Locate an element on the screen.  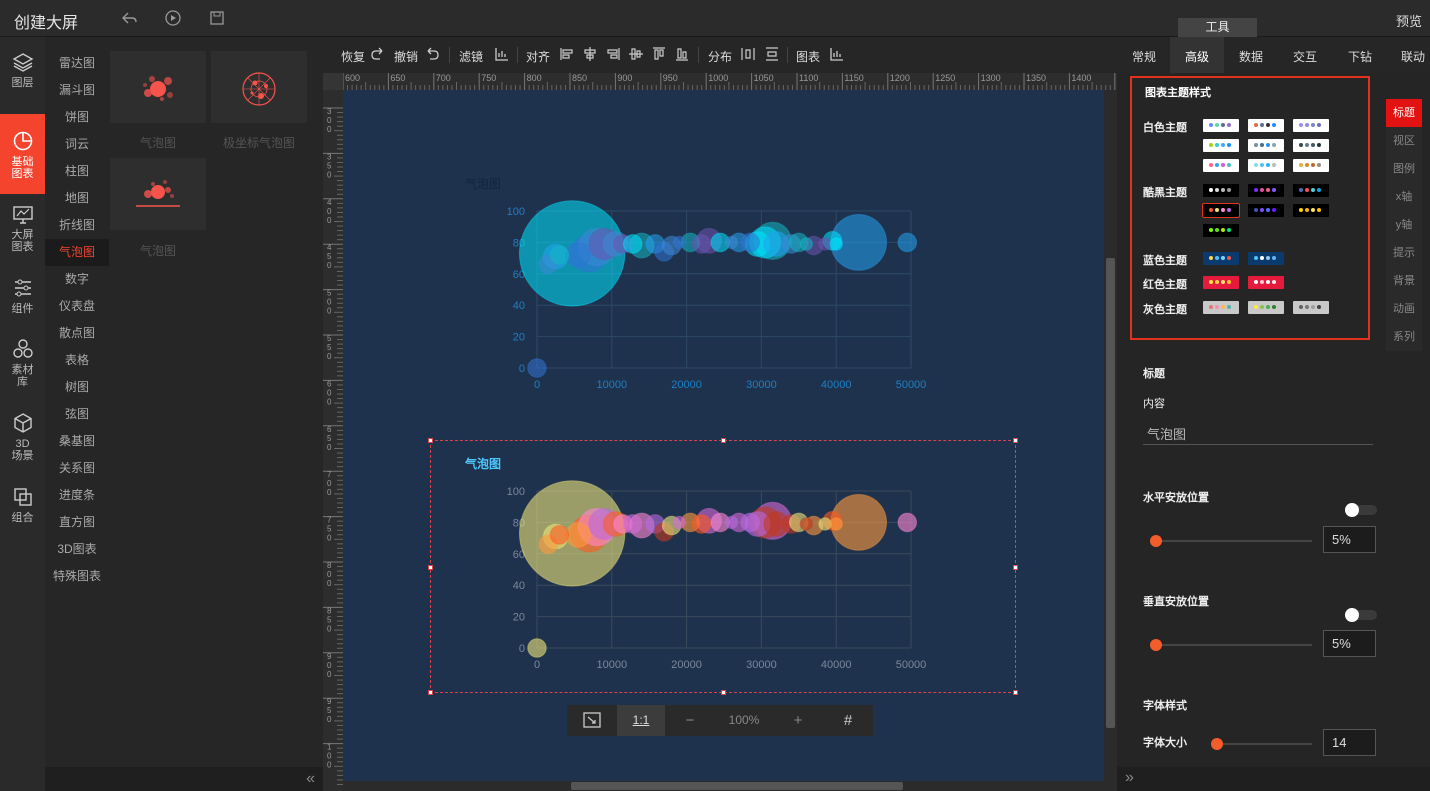
category-item: 折线图 is located at coordinates (77, 225).